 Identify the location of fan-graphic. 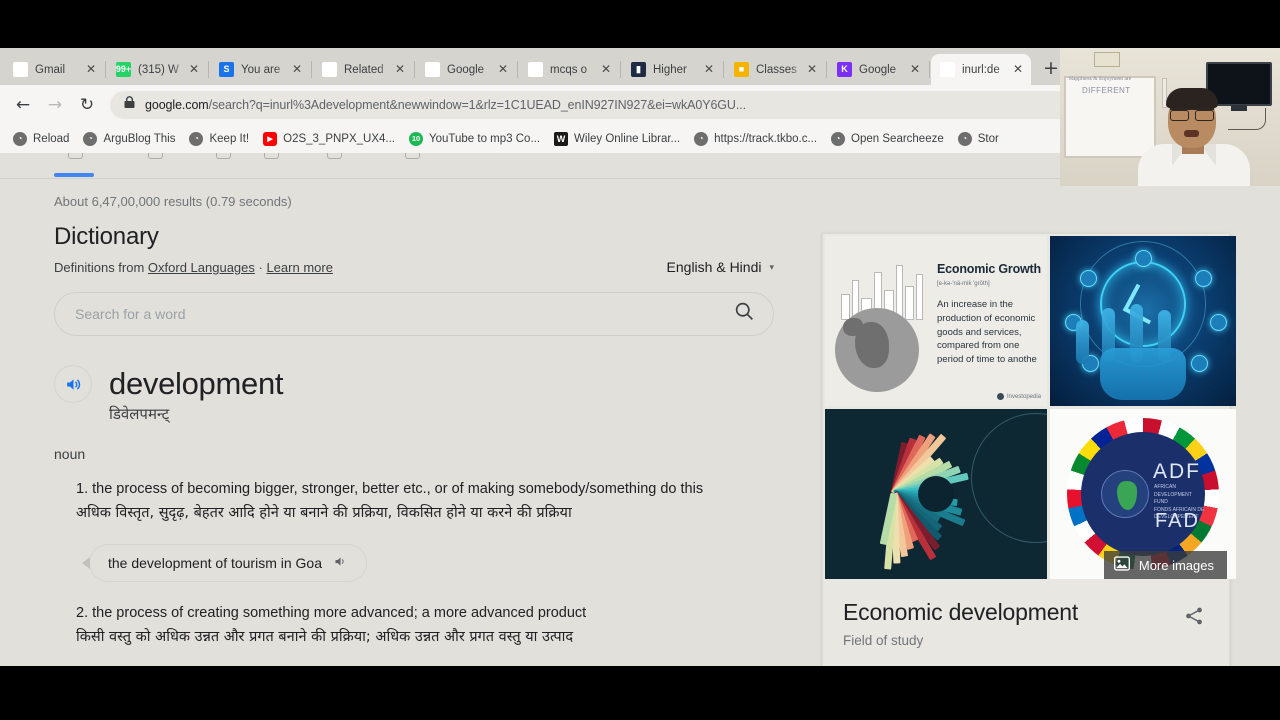
(902, 492).